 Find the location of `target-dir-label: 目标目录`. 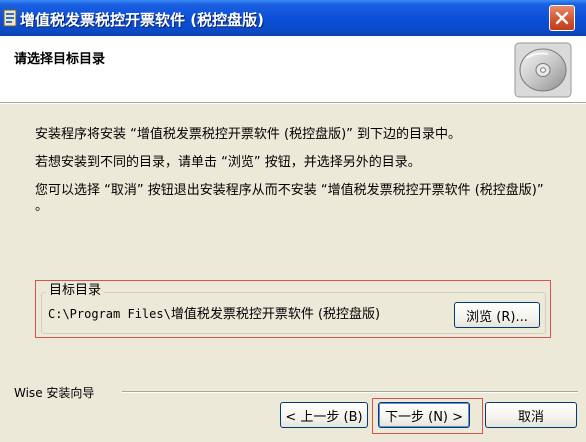

target-dir-label: 目标目录 is located at coordinates (75, 291).